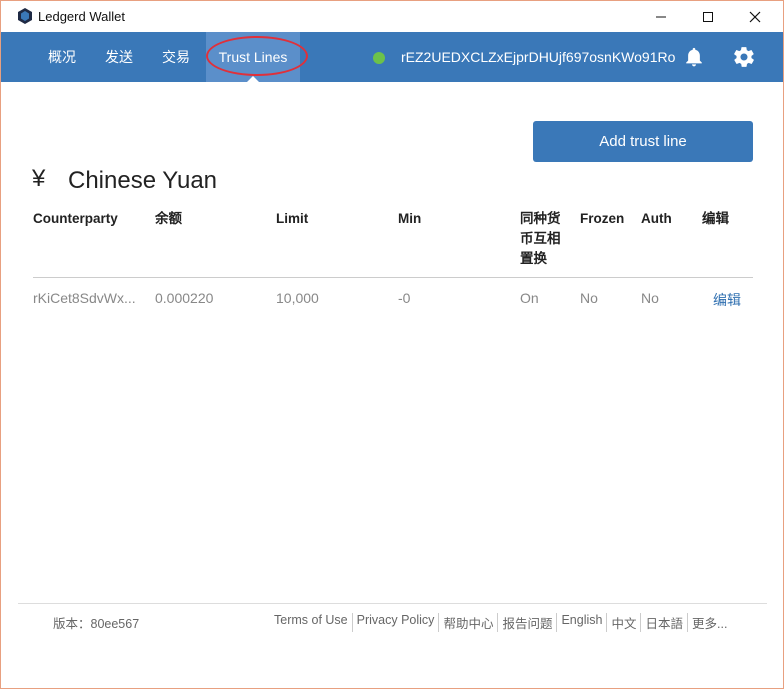  I want to click on app-logo-icon, so click(25, 16).